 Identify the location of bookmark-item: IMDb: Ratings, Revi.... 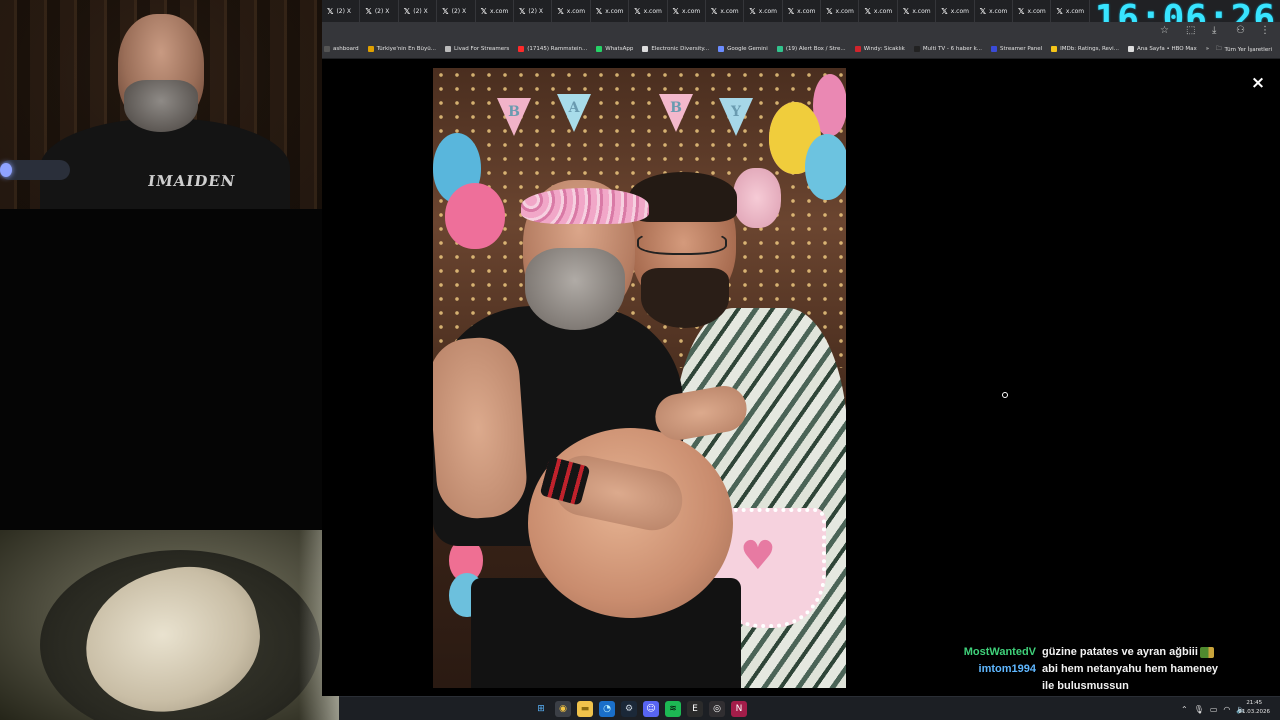
(1085, 49).